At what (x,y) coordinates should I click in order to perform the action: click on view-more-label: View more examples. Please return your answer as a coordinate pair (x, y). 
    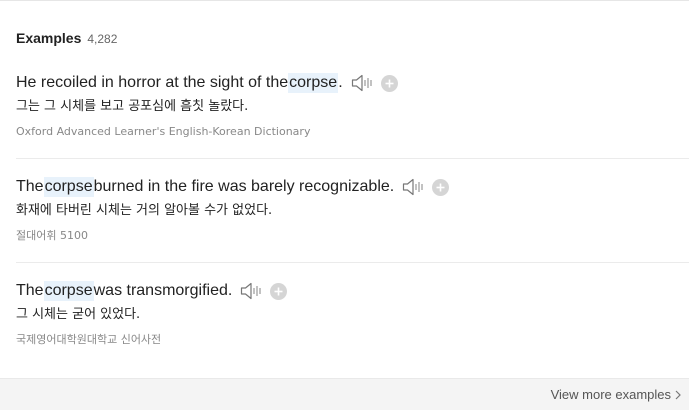
    Looking at the image, I should click on (610, 394).